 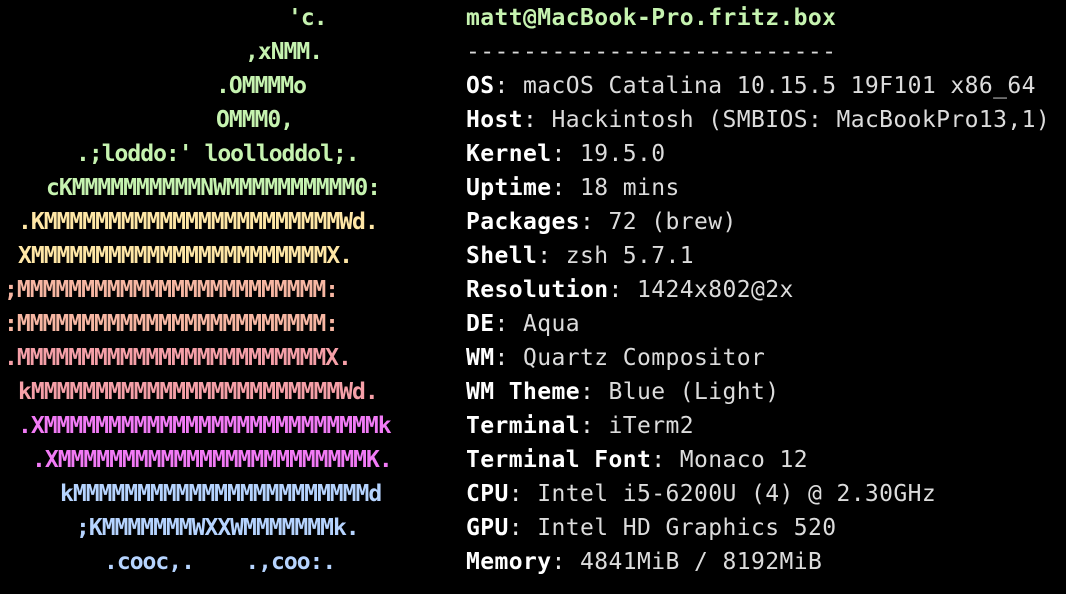 I want to click on info-row-os: OS: macOS Catalina 10.15.5 19F101 x86_64, so click(x=751, y=86).